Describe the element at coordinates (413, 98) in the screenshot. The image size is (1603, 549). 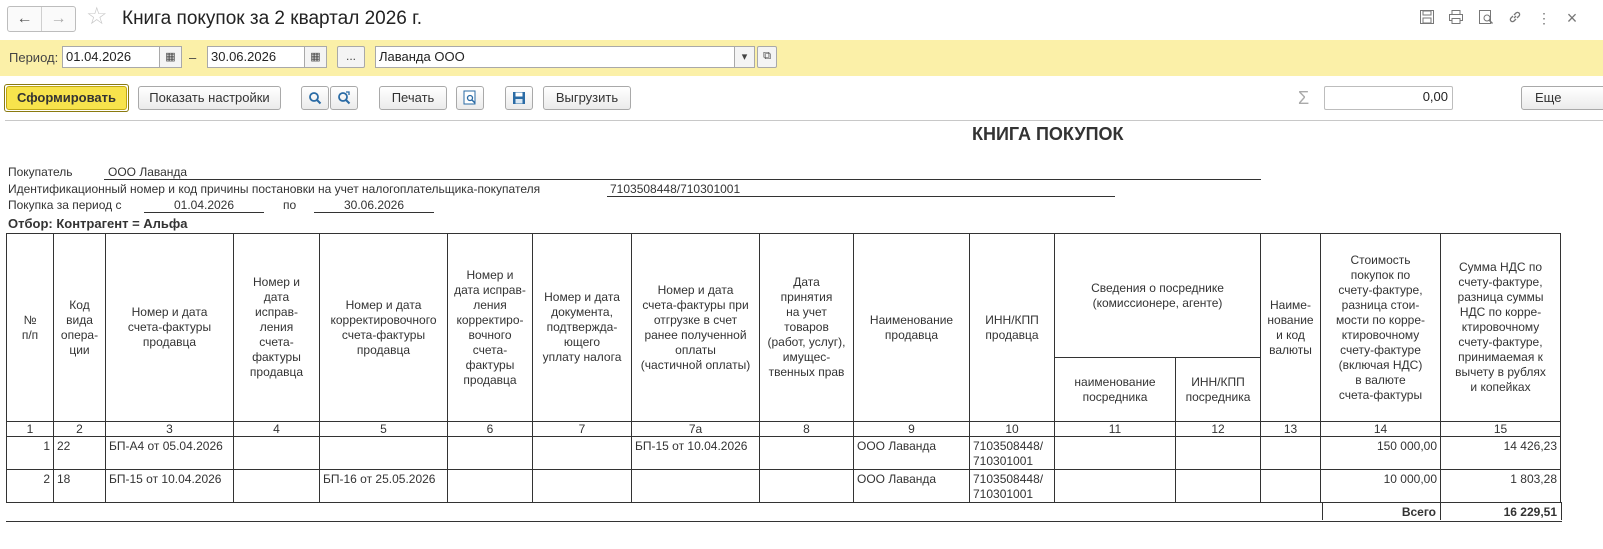
I see `print-button: Печать` at that location.